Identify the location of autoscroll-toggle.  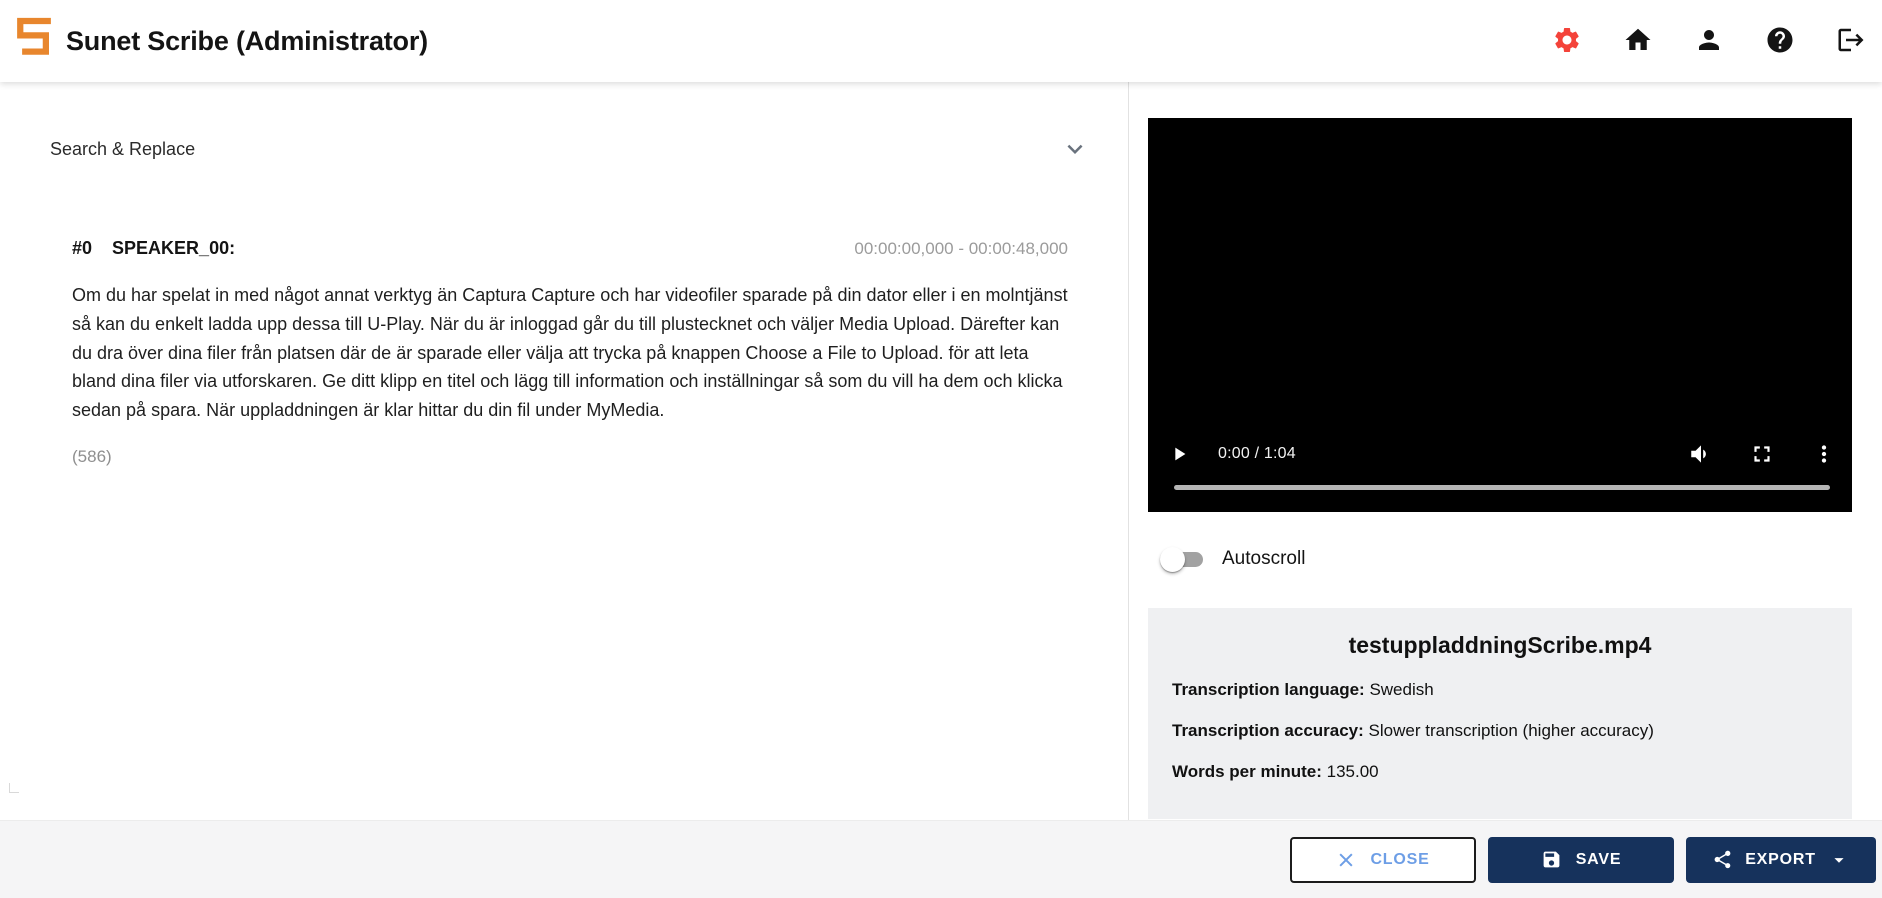
(1183, 559).